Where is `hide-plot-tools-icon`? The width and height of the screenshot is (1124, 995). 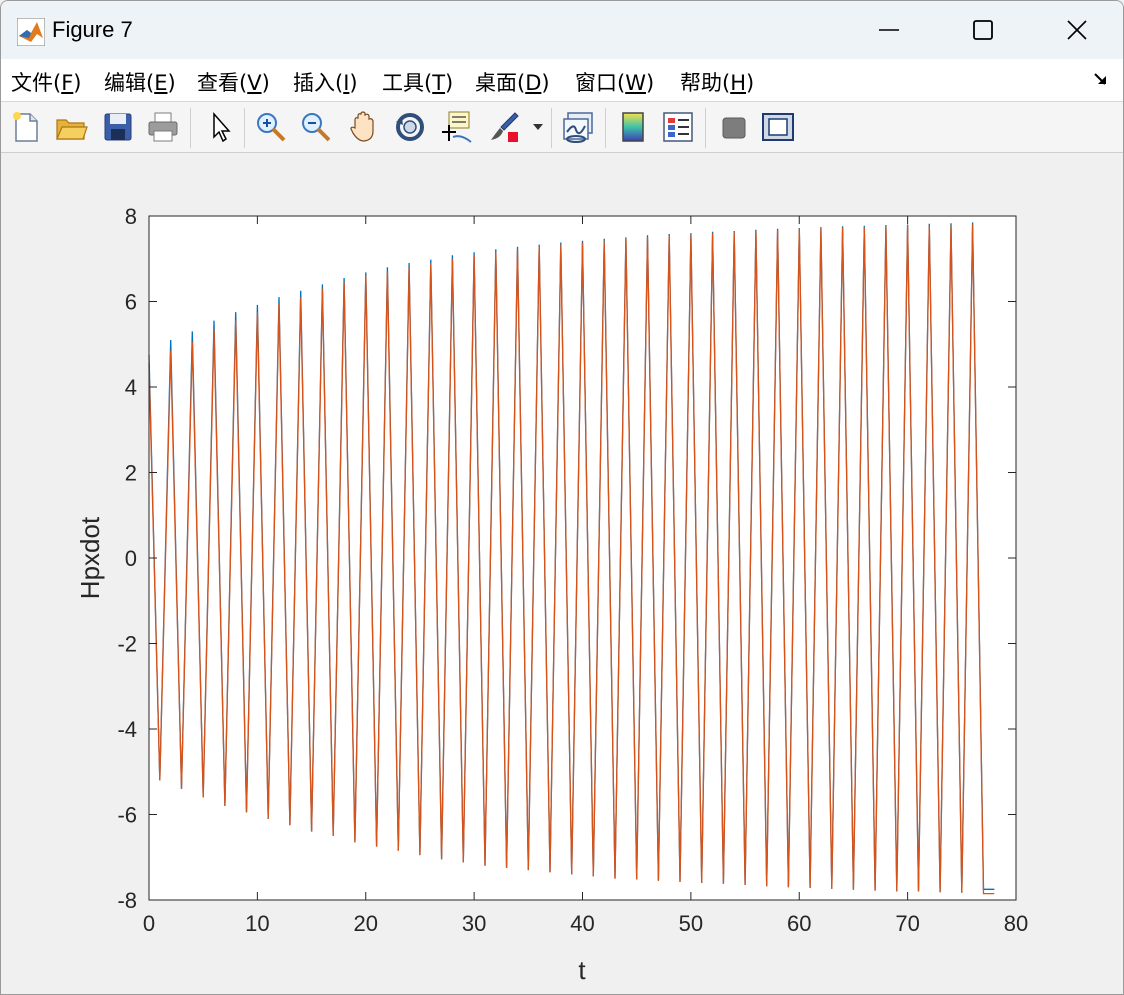 hide-plot-tools-icon is located at coordinates (734, 128).